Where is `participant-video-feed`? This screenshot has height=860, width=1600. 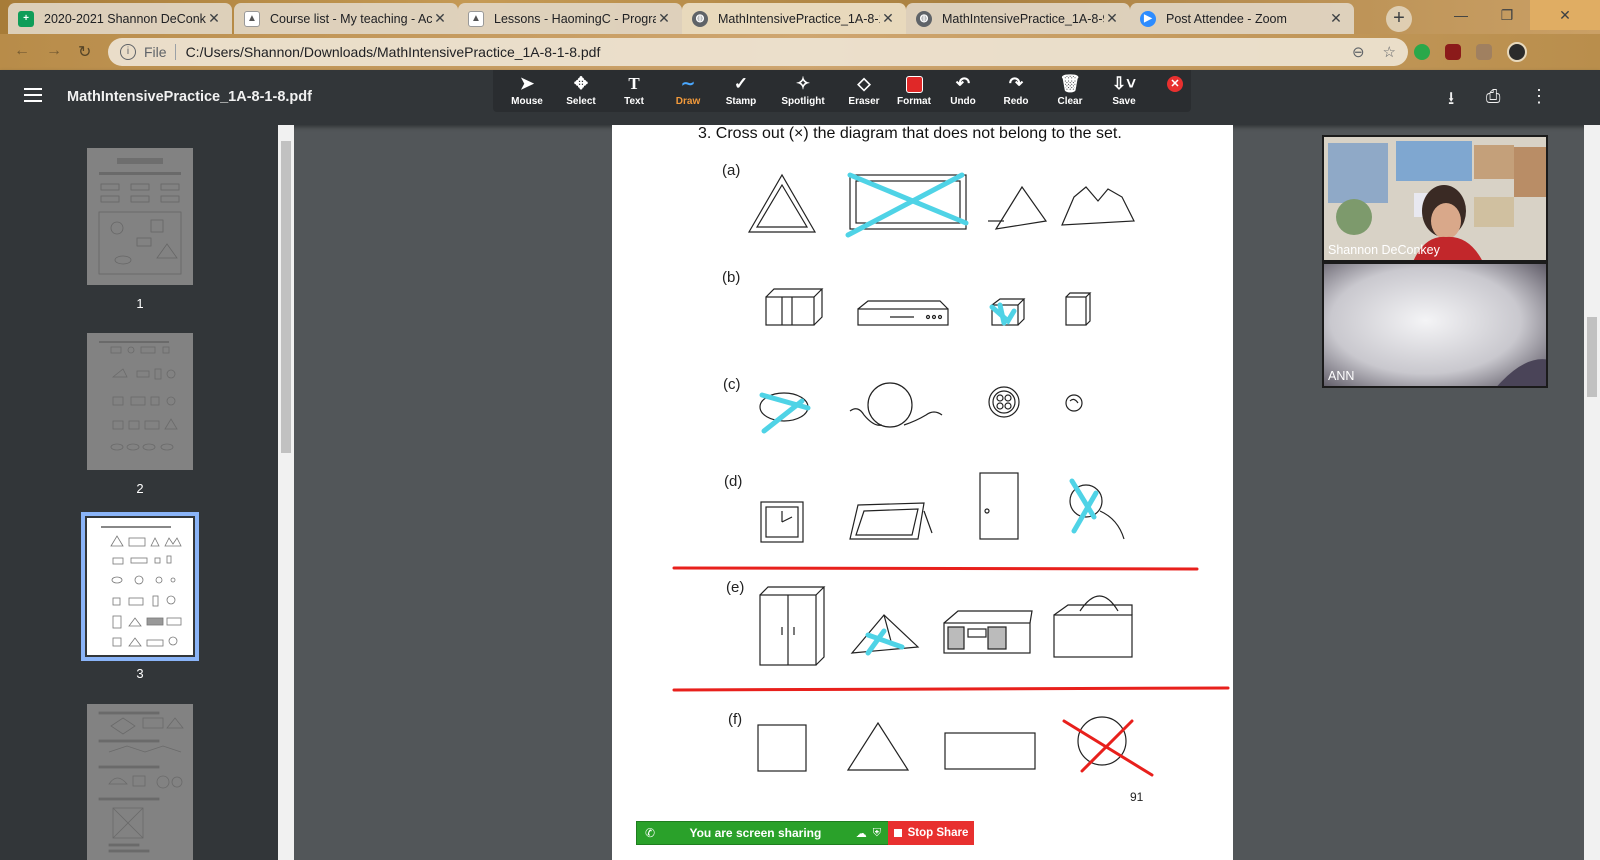
participant-video-feed is located at coordinates (1435, 325).